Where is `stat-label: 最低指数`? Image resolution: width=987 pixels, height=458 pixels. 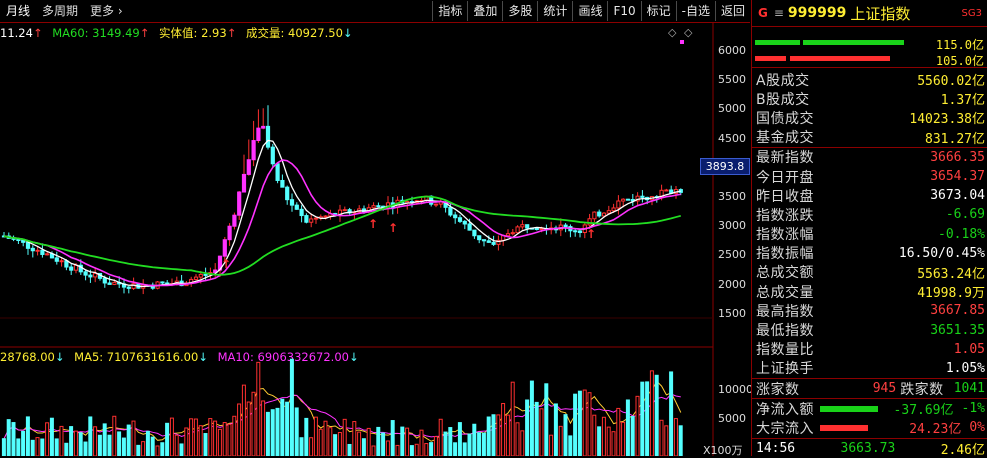
stat-label: 最低指数 is located at coordinates (785, 331).